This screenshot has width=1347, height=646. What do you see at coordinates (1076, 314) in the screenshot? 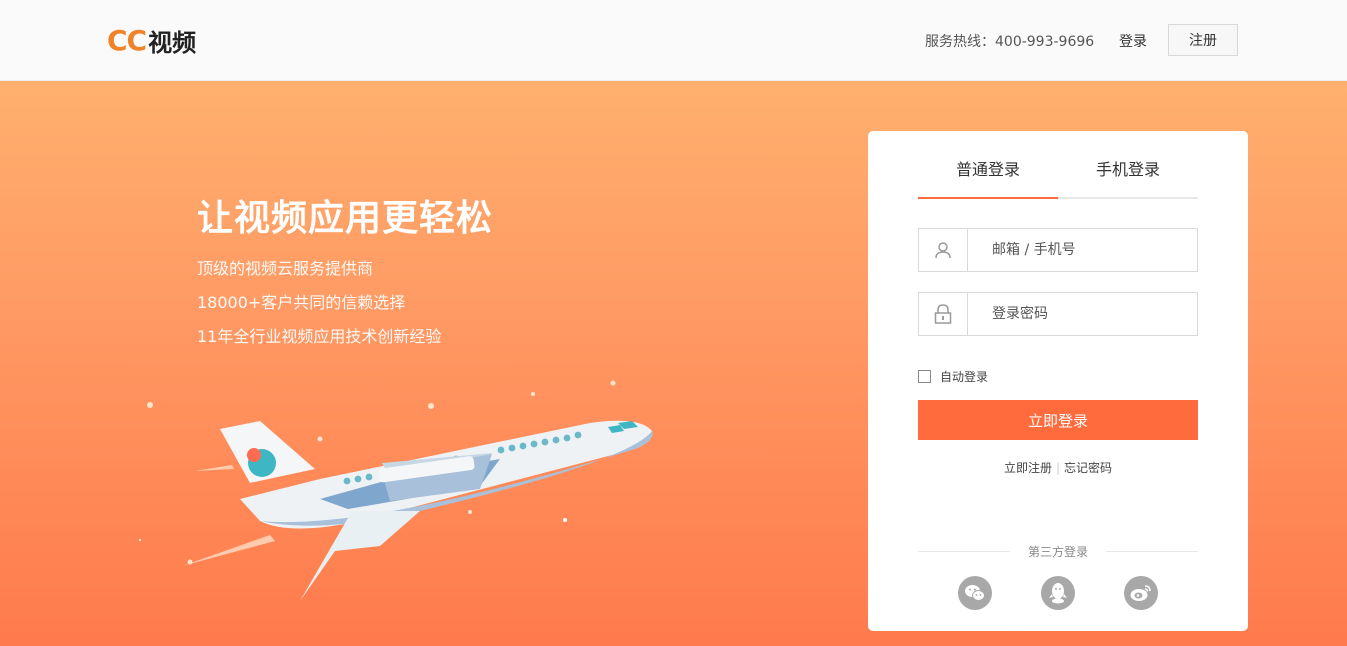
I see `password-input` at bounding box center [1076, 314].